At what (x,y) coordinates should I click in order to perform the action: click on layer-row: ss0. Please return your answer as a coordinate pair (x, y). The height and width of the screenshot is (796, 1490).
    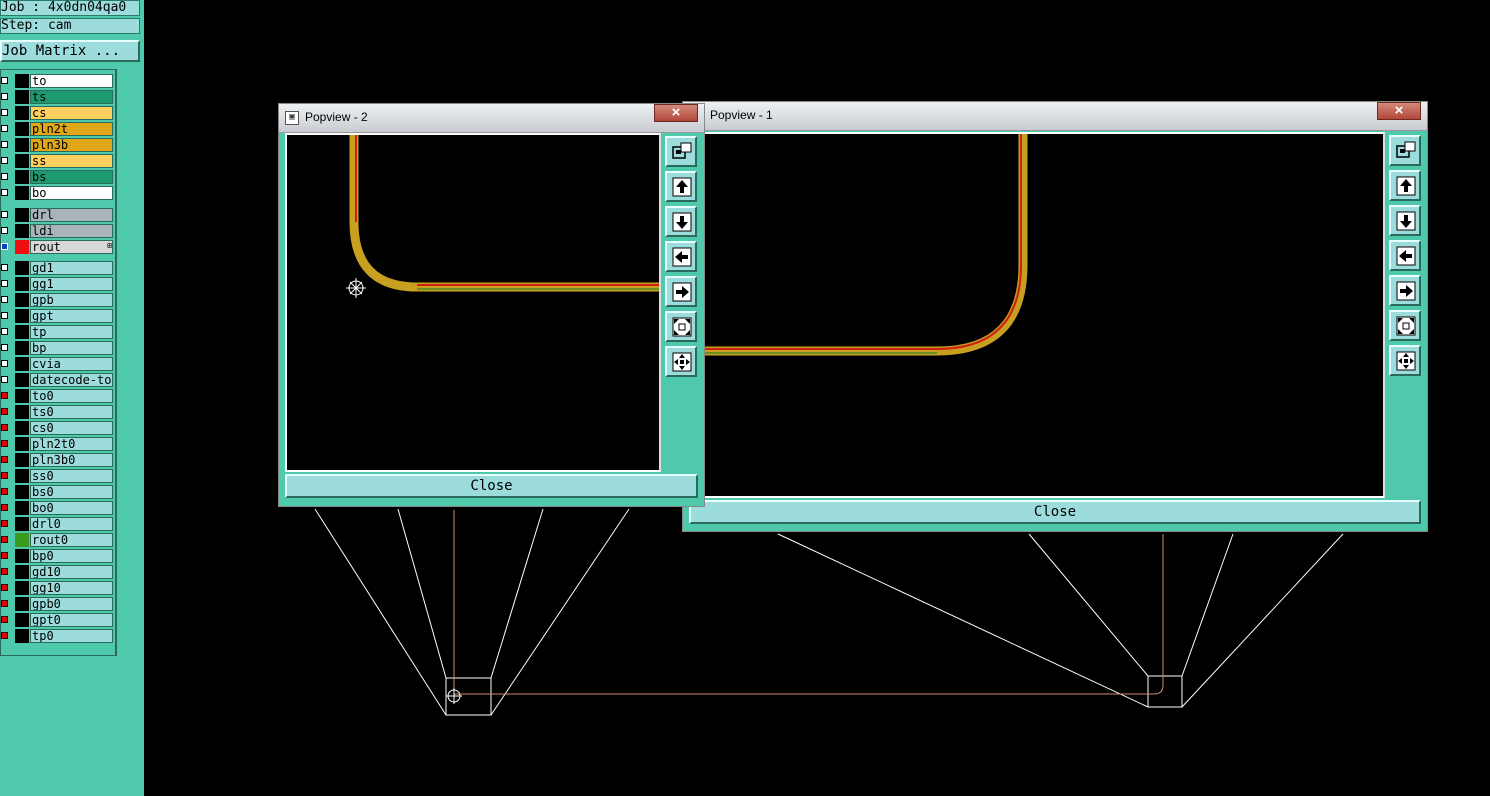
    Looking at the image, I should click on (57, 476).